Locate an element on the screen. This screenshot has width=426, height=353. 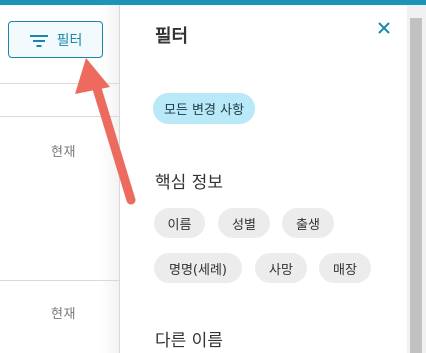
close-button is located at coordinates (384, 28).